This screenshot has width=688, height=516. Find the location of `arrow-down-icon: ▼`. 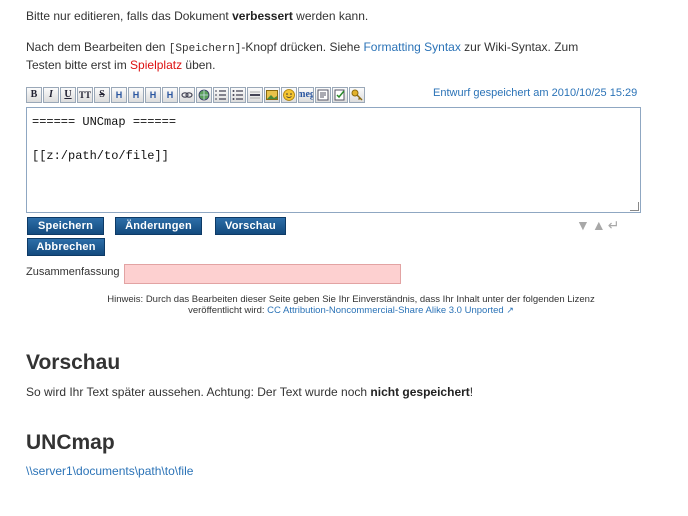

arrow-down-icon: ▼ is located at coordinates (583, 225).